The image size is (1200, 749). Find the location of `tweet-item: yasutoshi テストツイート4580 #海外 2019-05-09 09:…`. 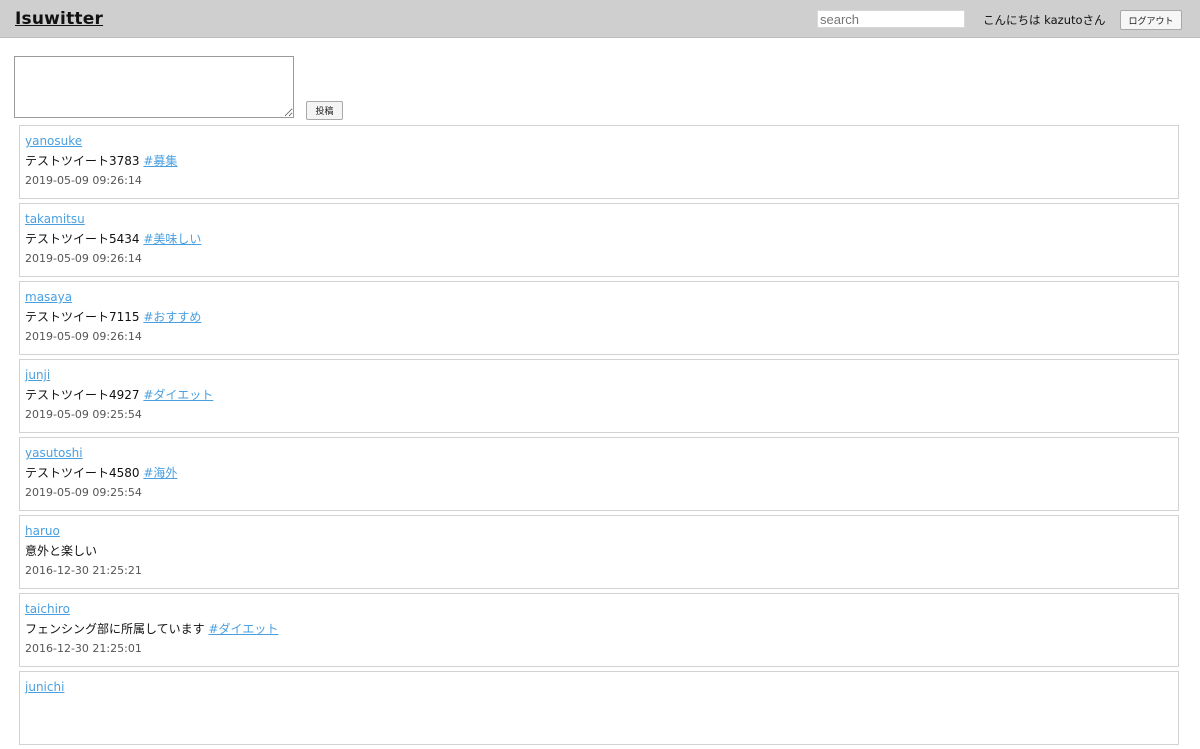

tweet-item: yasutoshi テストツイート4580 #海外 2019-05-09 09:… is located at coordinates (599, 474).